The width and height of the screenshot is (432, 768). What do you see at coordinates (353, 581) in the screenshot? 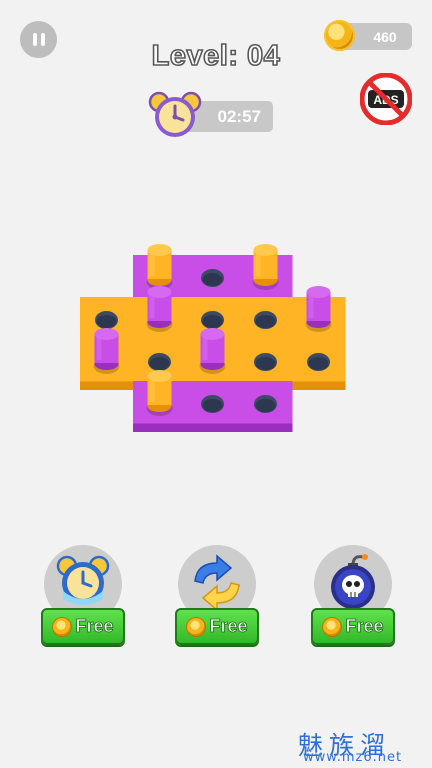
I see `skull-bomb-icon` at bounding box center [353, 581].